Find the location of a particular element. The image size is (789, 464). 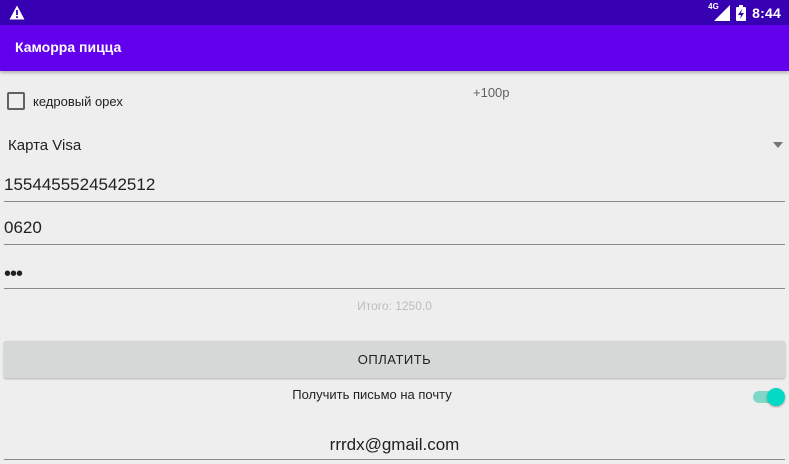

network-type-label: 4G is located at coordinates (713, 6).